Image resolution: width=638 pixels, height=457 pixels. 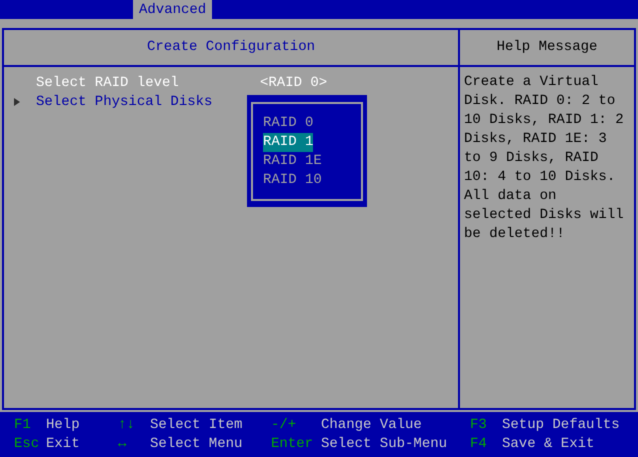 What do you see at coordinates (548, 444) in the screenshot?
I see `key-action: Save & Exit` at bounding box center [548, 444].